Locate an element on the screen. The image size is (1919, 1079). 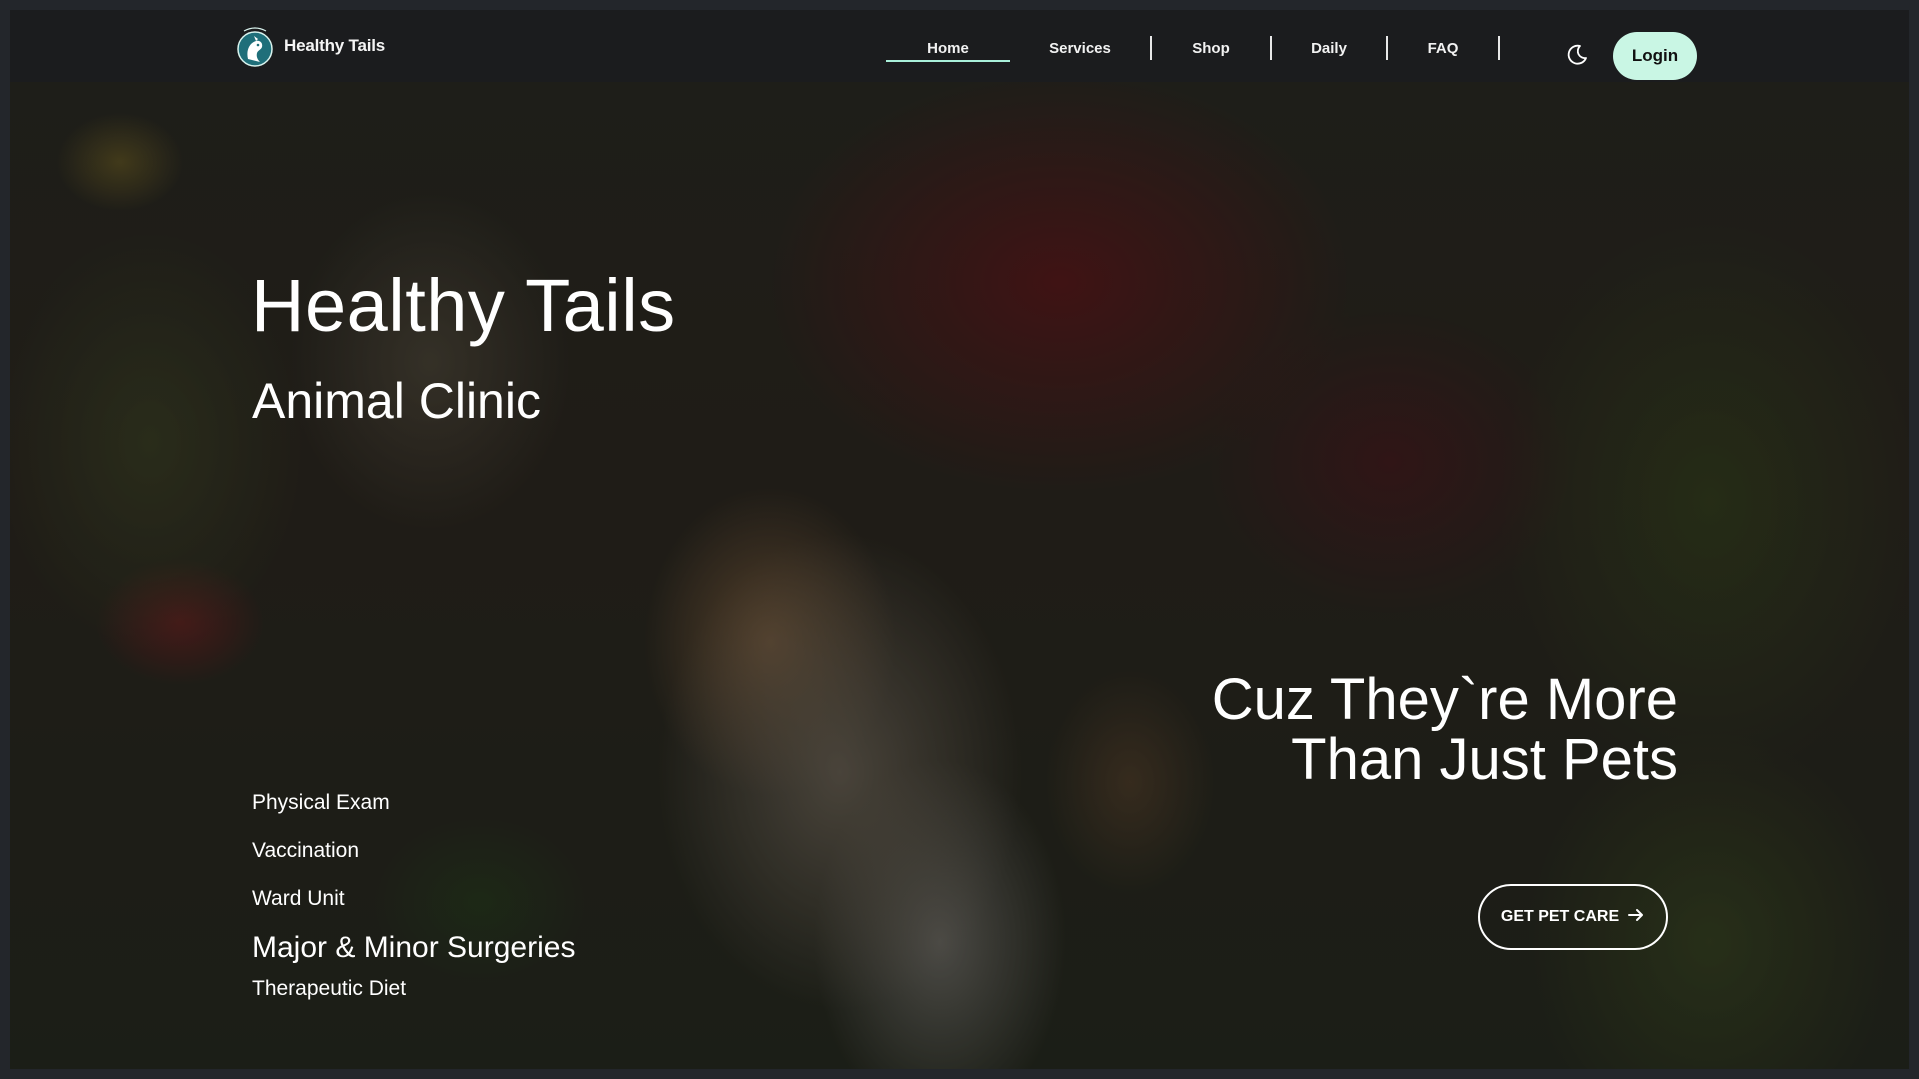
service-item-therapeutic-diet: Therapeutic Diet is located at coordinates (413, 1000).